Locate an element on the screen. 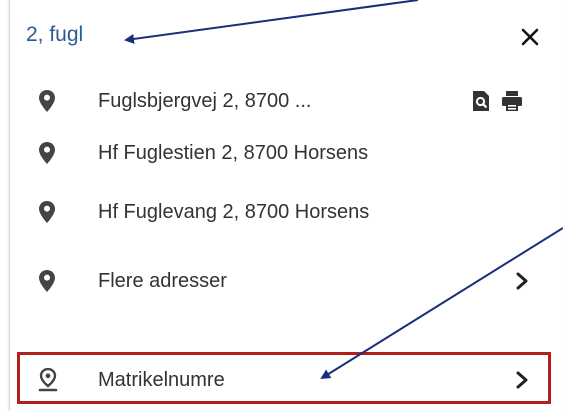 The image size is (563, 411). result-item-hf-fuglevang: Hf Fuglevang 2, 8700 Horsens is located at coordinates (286, 212).